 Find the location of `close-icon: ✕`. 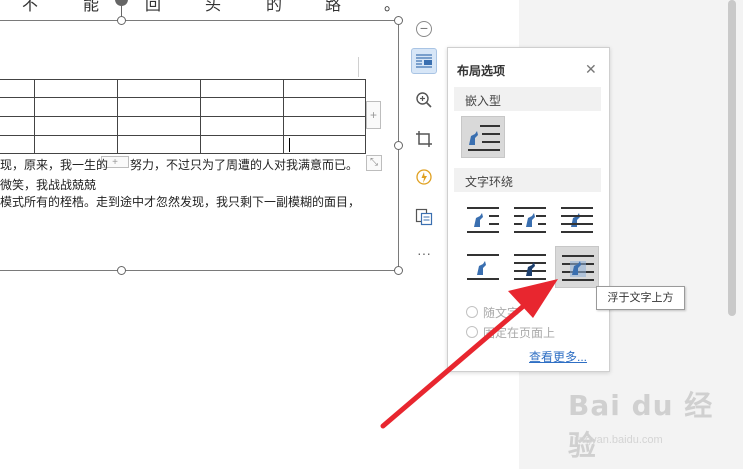

close-icon: ✕ is located at coordinates (591, 69).